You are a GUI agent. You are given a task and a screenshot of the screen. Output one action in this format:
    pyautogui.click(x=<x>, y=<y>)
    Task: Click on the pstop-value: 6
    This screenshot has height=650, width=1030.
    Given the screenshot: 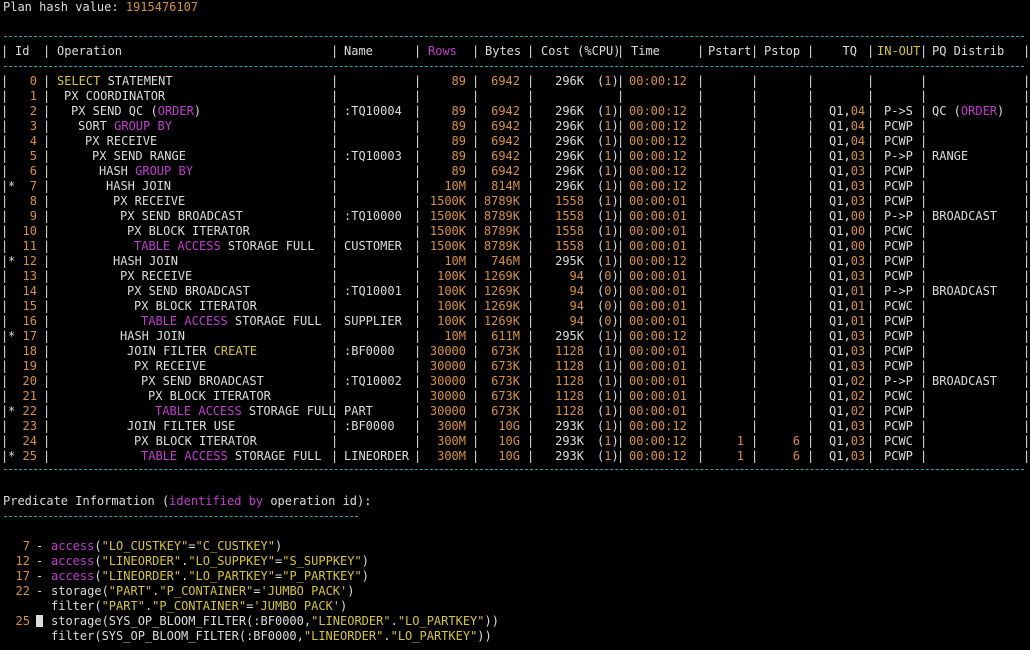 What is the action you would take?
    pyautogui.click(x=796, y=456)
    